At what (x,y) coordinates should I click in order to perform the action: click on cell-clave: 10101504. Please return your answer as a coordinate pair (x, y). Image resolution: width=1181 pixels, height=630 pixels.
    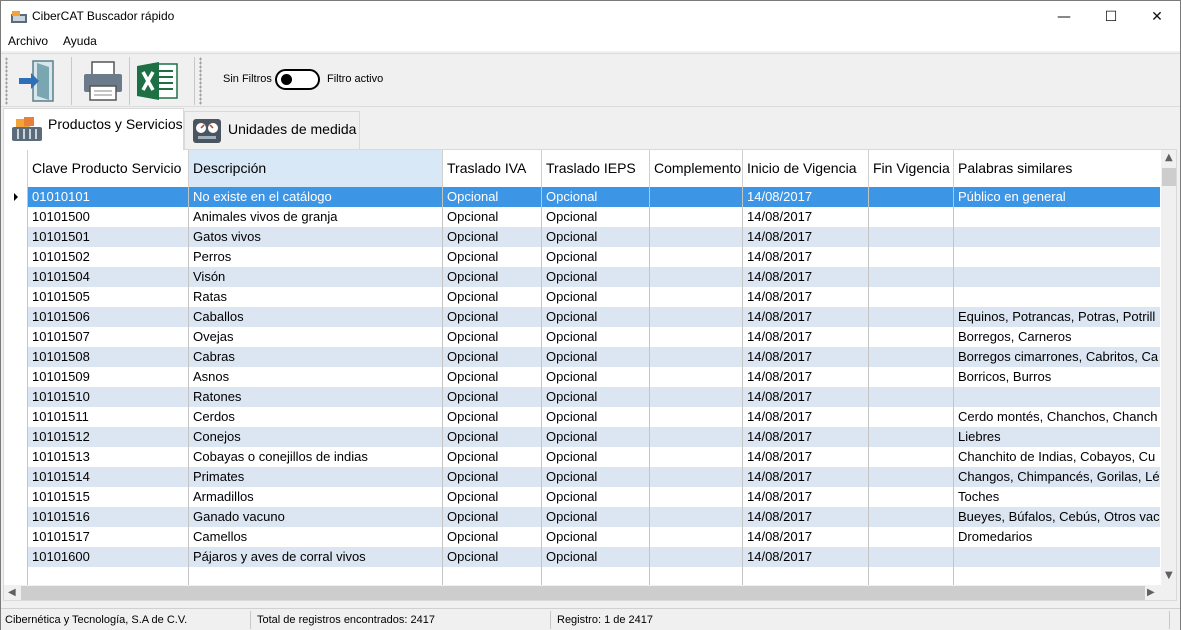
    Looking at the image, I should click on (108, 277).